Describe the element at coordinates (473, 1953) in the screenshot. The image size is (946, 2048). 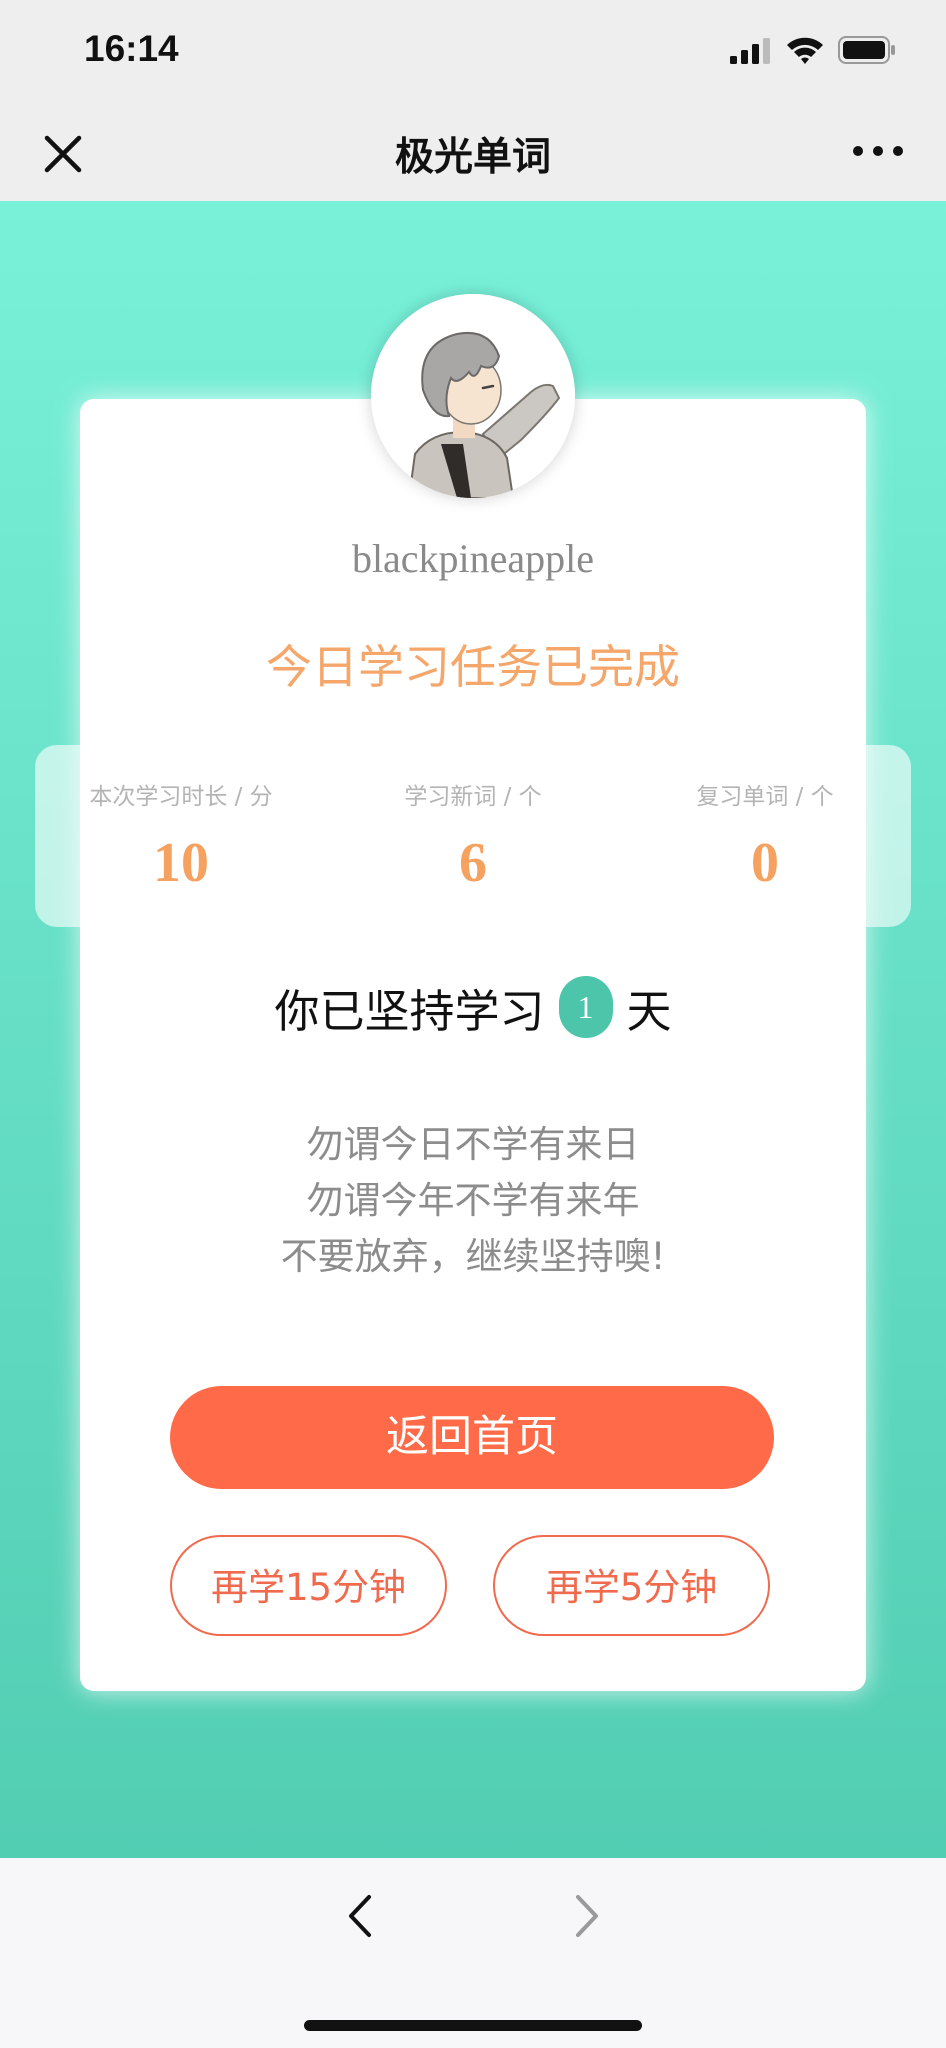
I see `browser-bottom-bar` at that location.